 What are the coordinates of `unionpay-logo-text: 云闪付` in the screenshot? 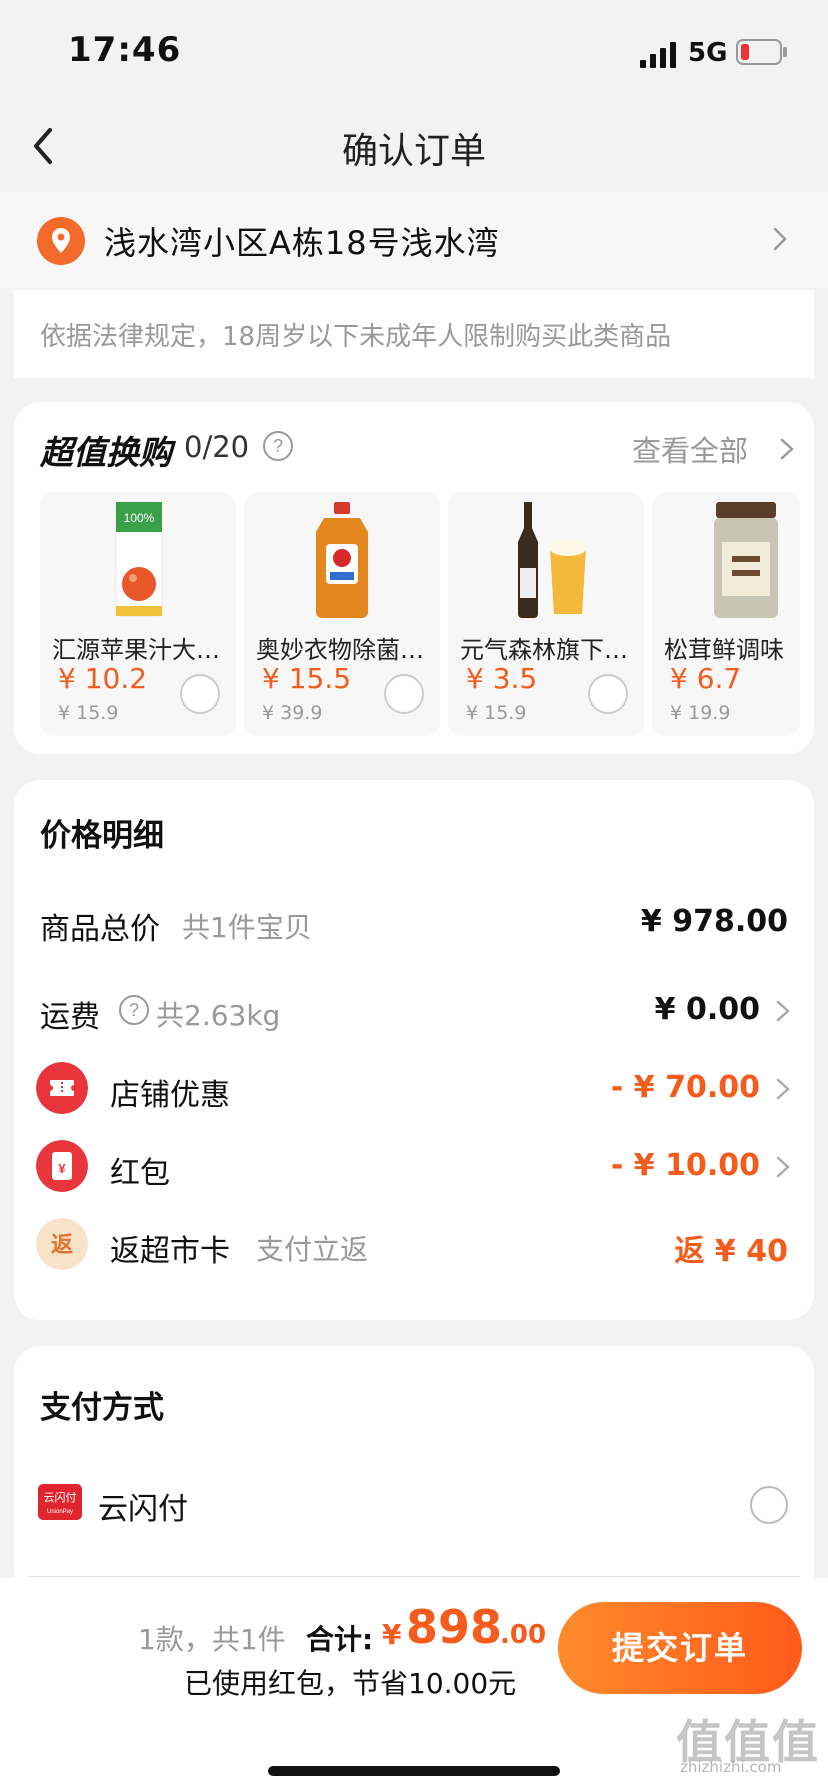 It's located at (60, 1497).